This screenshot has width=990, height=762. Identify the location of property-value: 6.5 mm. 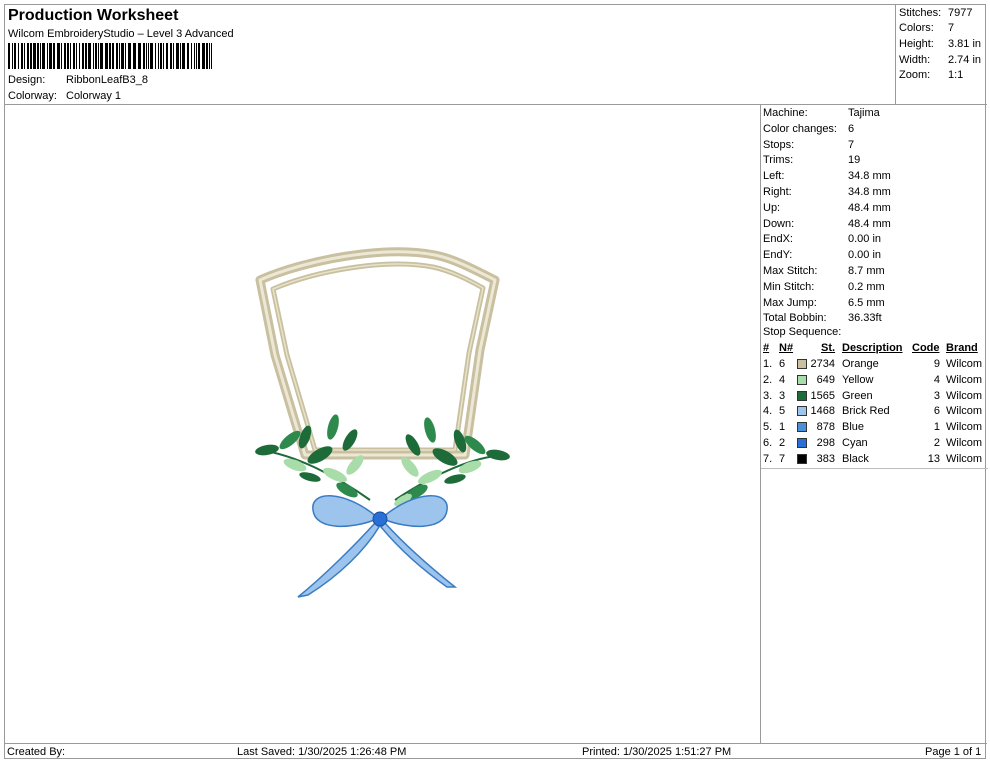
(866, 302).